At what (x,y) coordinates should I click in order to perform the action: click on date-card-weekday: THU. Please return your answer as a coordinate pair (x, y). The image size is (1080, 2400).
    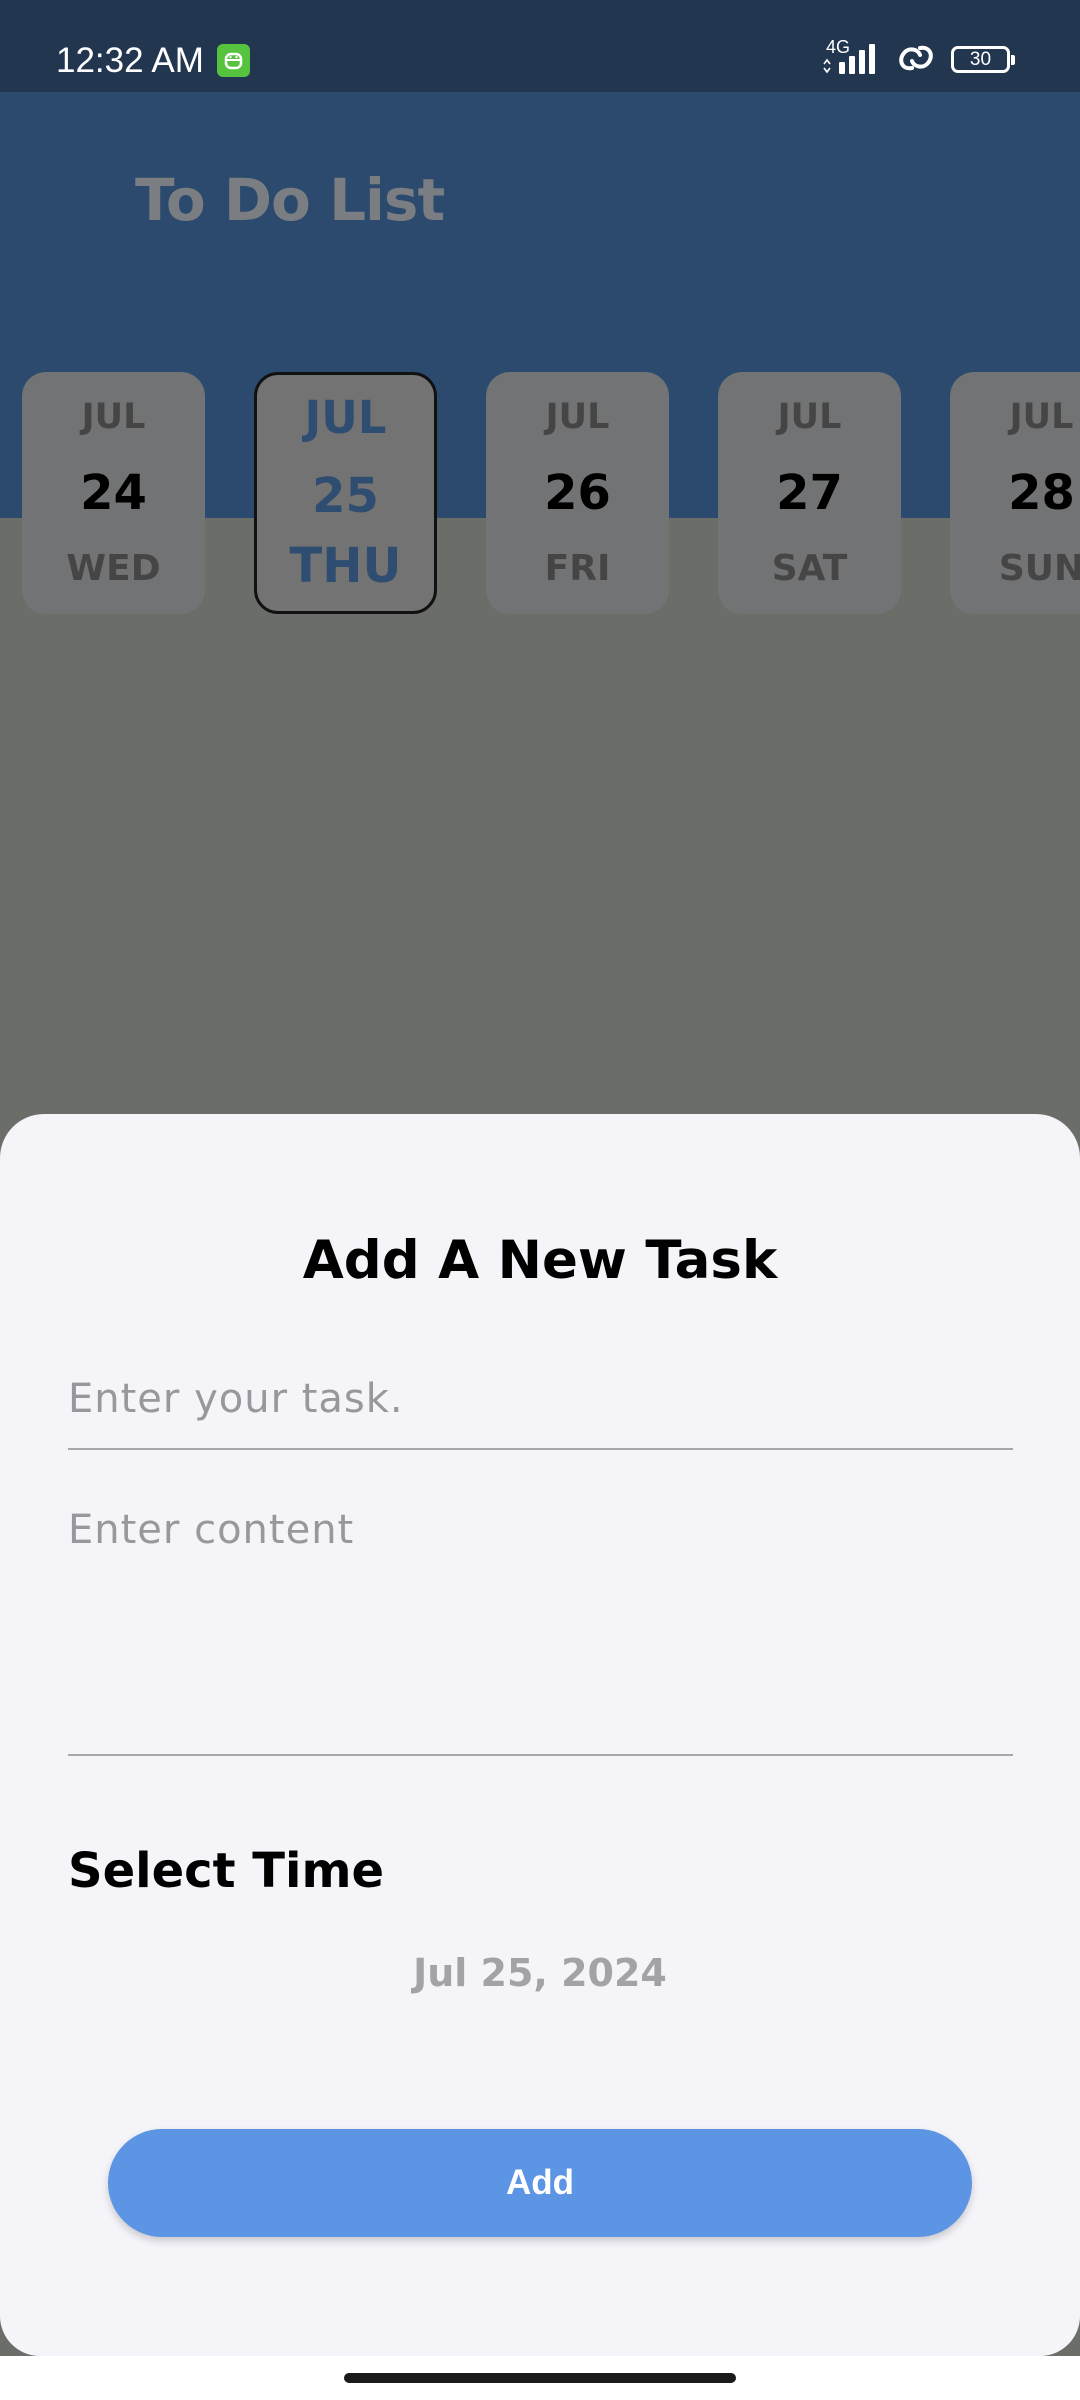
    Looking at the image, I should click on (345, 566).